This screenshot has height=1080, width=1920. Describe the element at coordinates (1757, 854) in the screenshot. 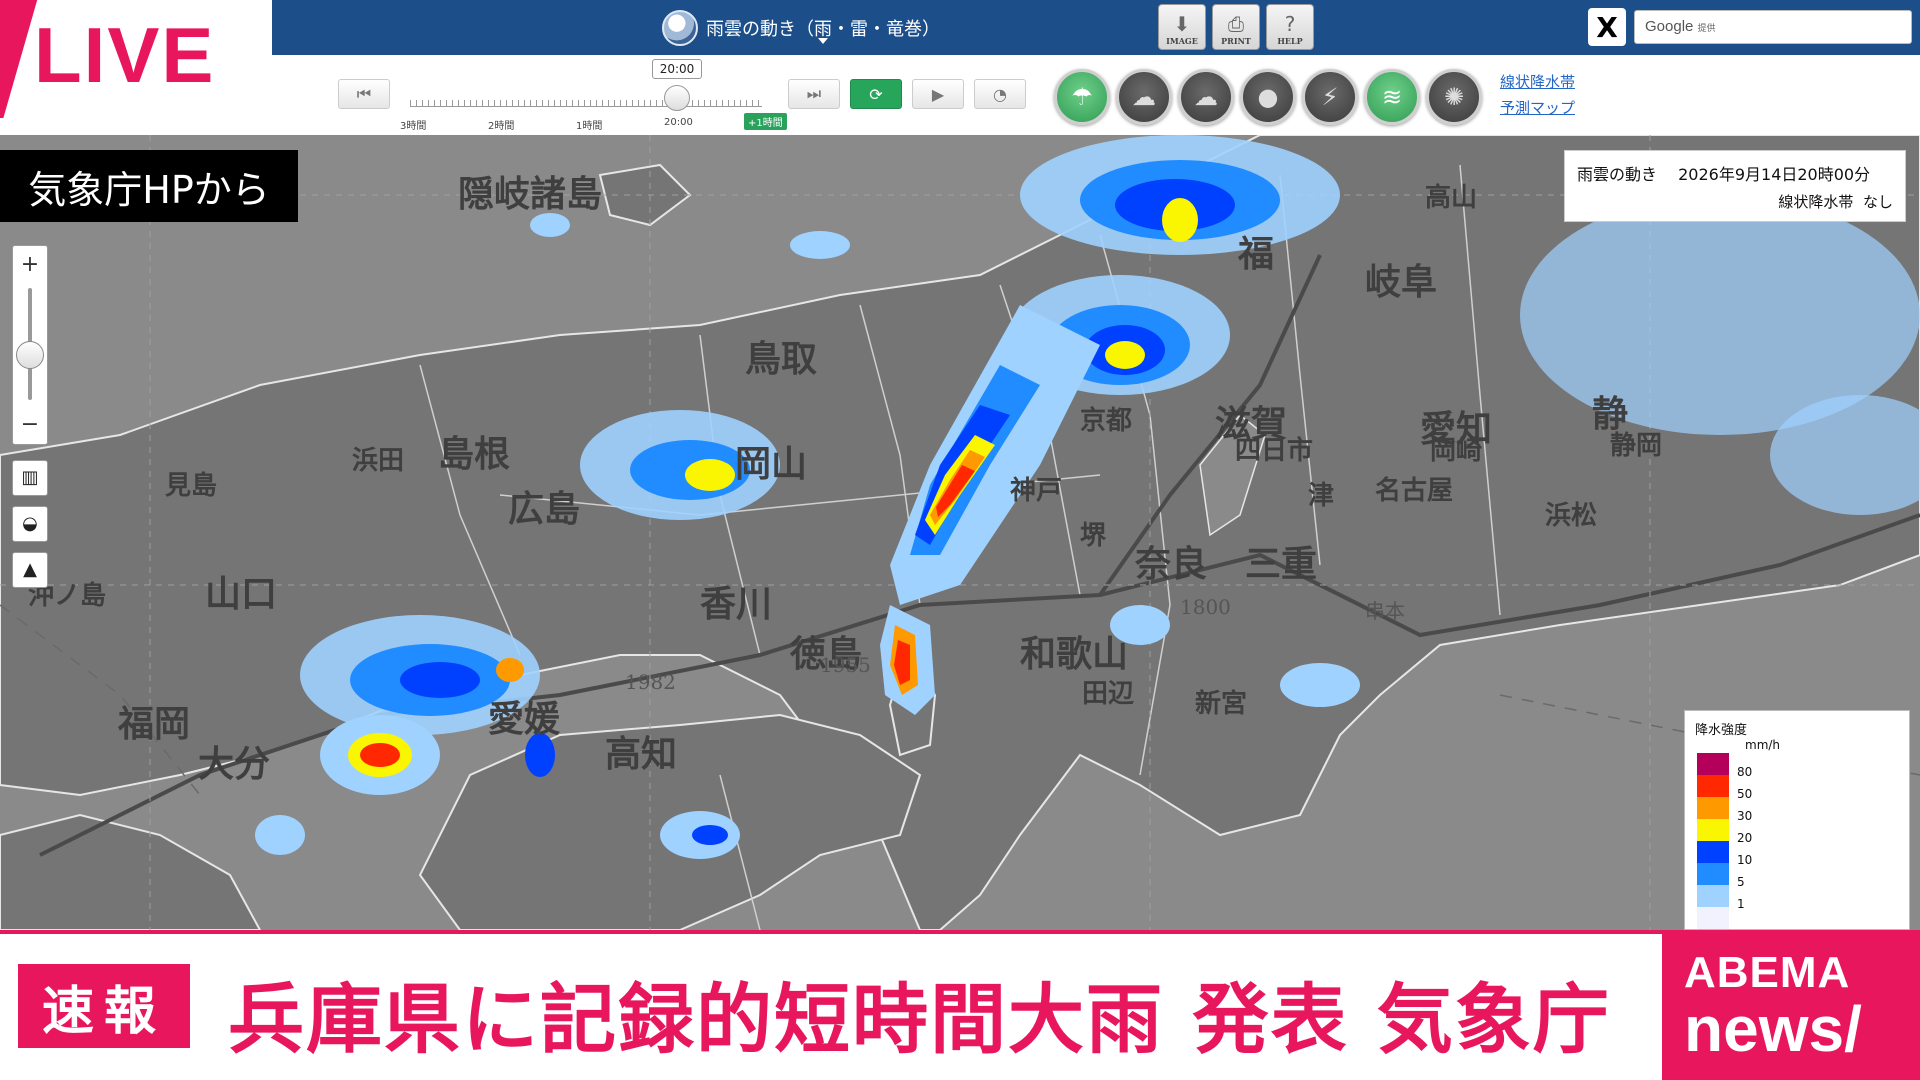

I see `legend-row: 10` at that location.